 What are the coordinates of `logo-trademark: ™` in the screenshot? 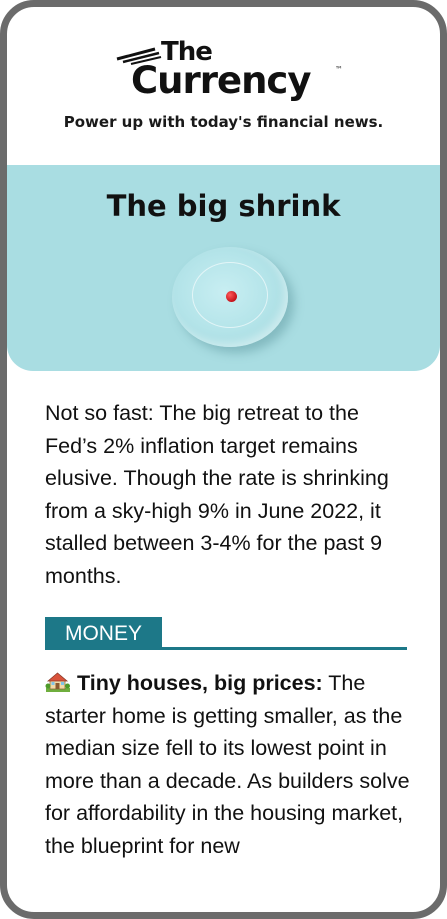 It's located at (339, 69).